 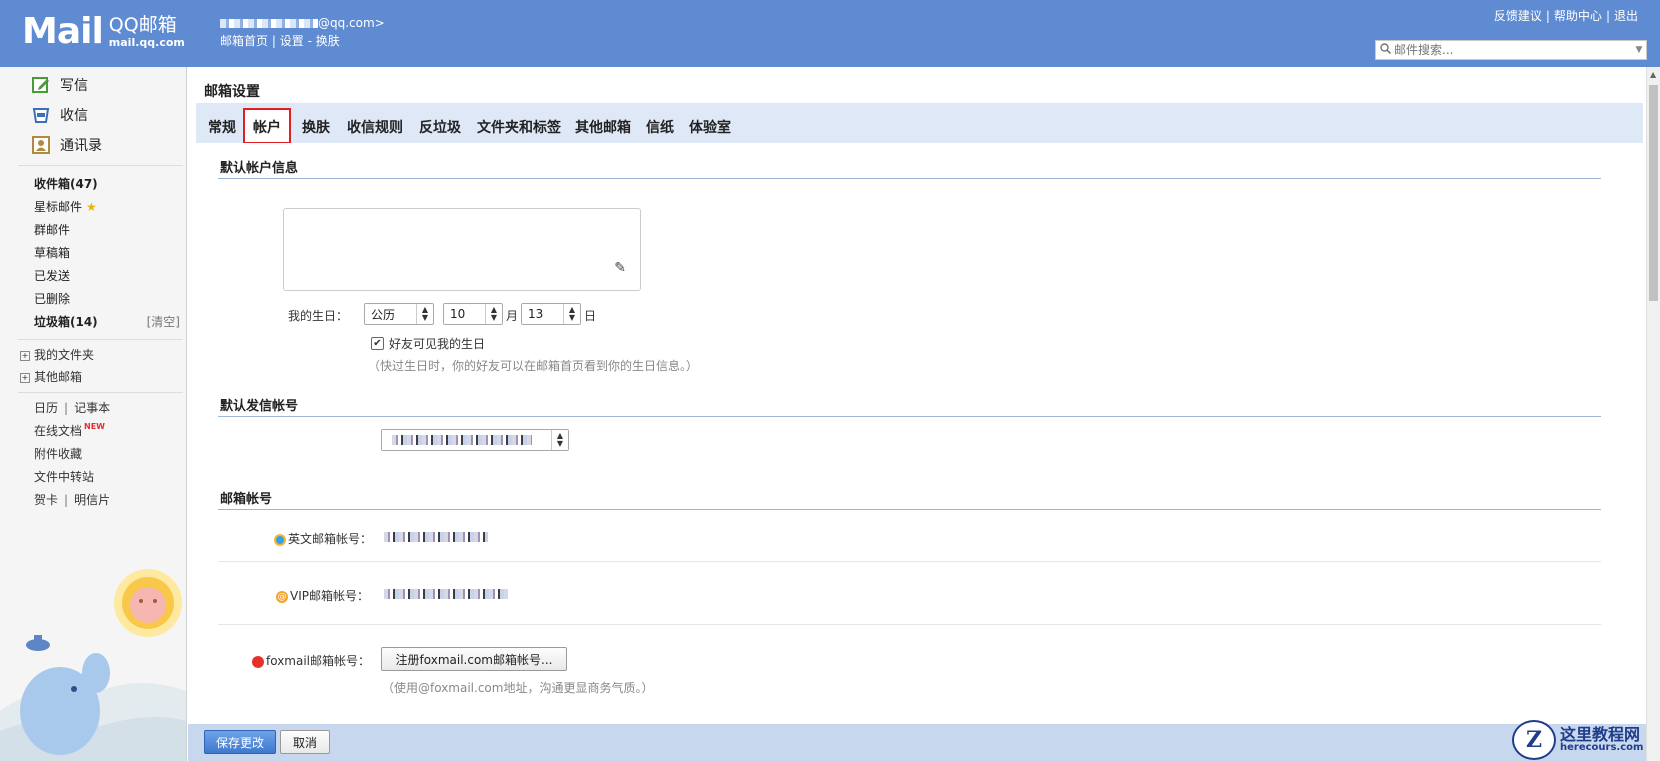 What do you see at coordinates (63, 31) in the screenshot?
I see `logo-mail-text: Mail` at bounding box center [63, 31].